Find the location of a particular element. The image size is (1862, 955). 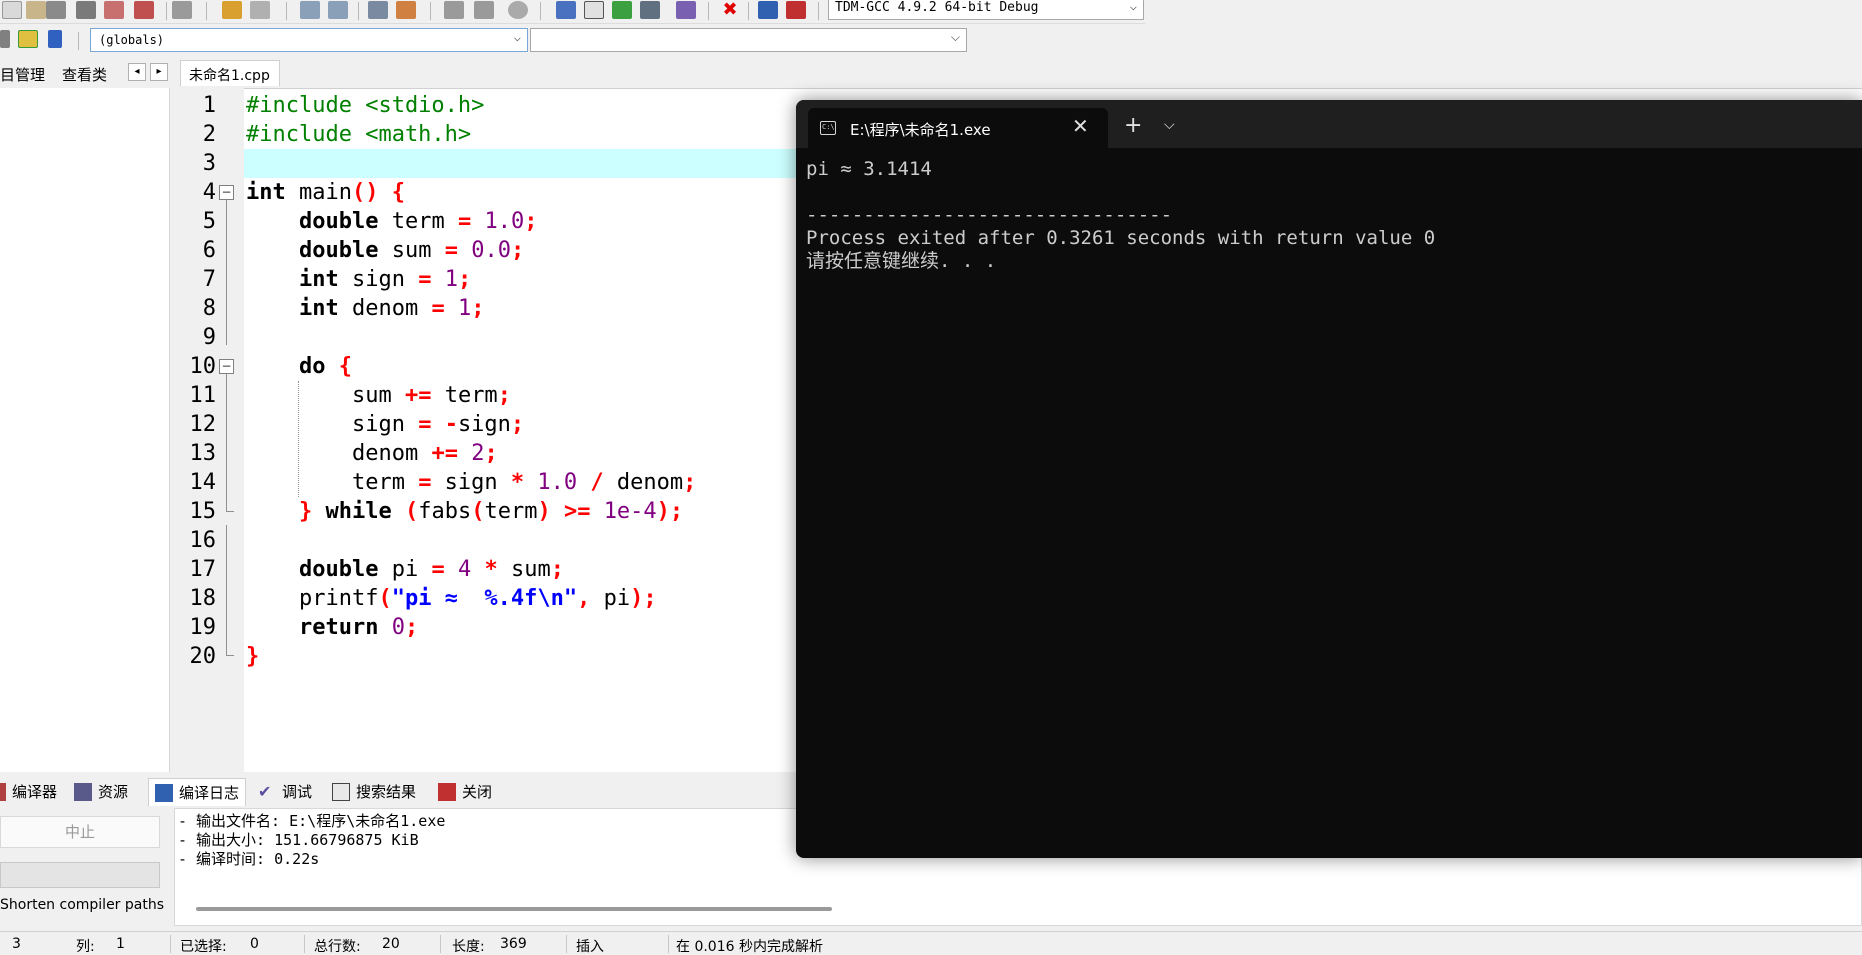

function-select: ⌵ is located at coordinates (748, 40).